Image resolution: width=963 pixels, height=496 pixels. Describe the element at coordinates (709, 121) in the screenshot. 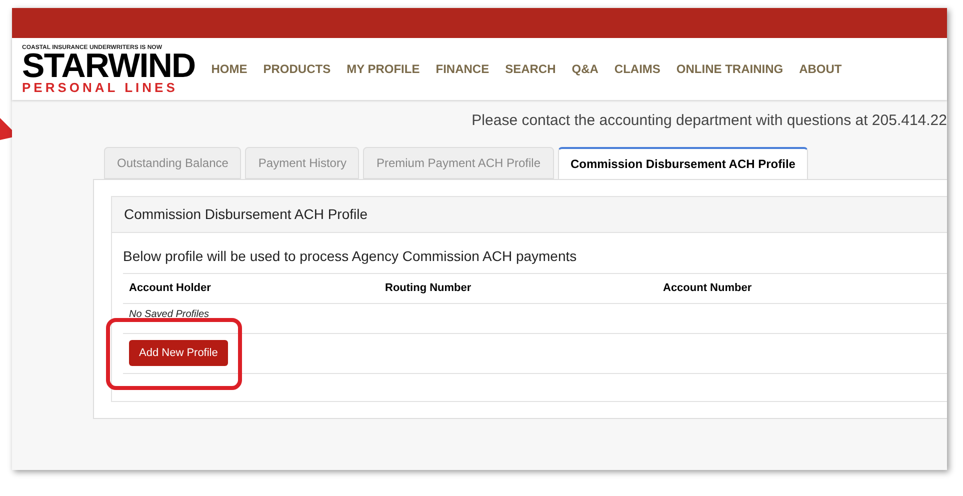

I see `contact-notice: Please contact the accounting department with questions at 205.414.22` at that location.